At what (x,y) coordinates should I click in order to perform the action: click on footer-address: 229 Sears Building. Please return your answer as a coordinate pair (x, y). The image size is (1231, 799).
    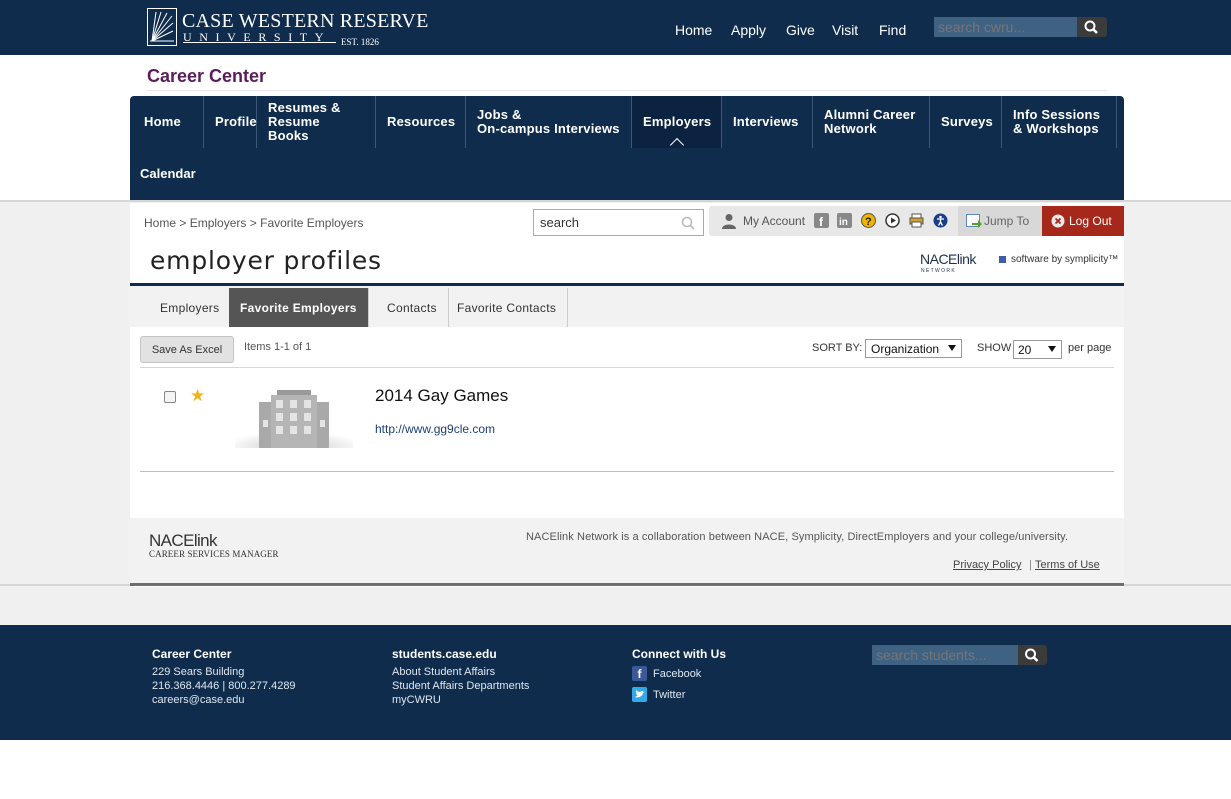
    Looking at the image, I should click on (198, 672).